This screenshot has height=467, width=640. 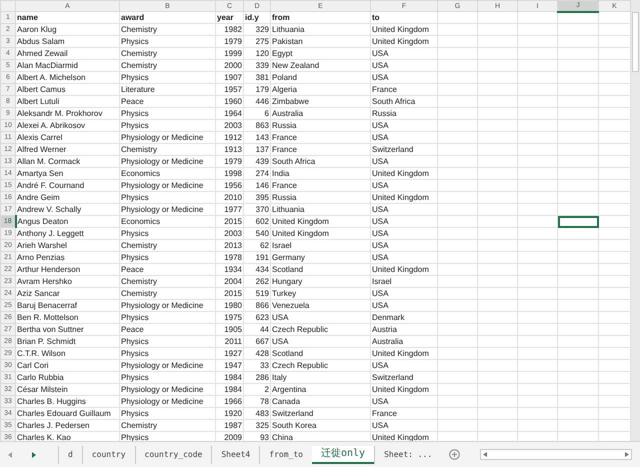 What do you see at coordinates (320, 114) in the screenshot?
I see `table-cell: Australia` at bounding box center [320, 114].